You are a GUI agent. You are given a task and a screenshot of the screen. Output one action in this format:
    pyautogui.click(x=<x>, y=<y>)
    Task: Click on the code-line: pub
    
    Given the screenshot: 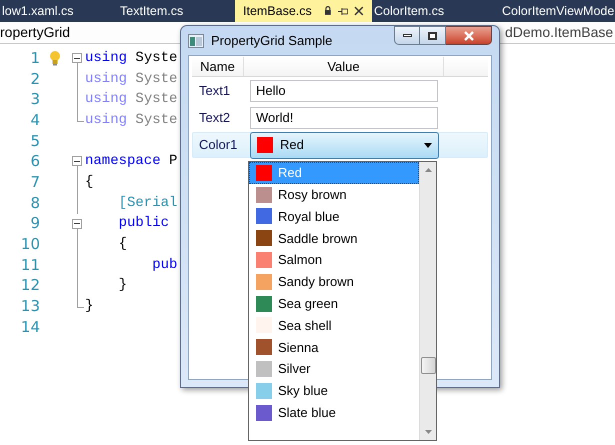 What is the action you would take?
    pyautogui.click(x=164, y=265)
    